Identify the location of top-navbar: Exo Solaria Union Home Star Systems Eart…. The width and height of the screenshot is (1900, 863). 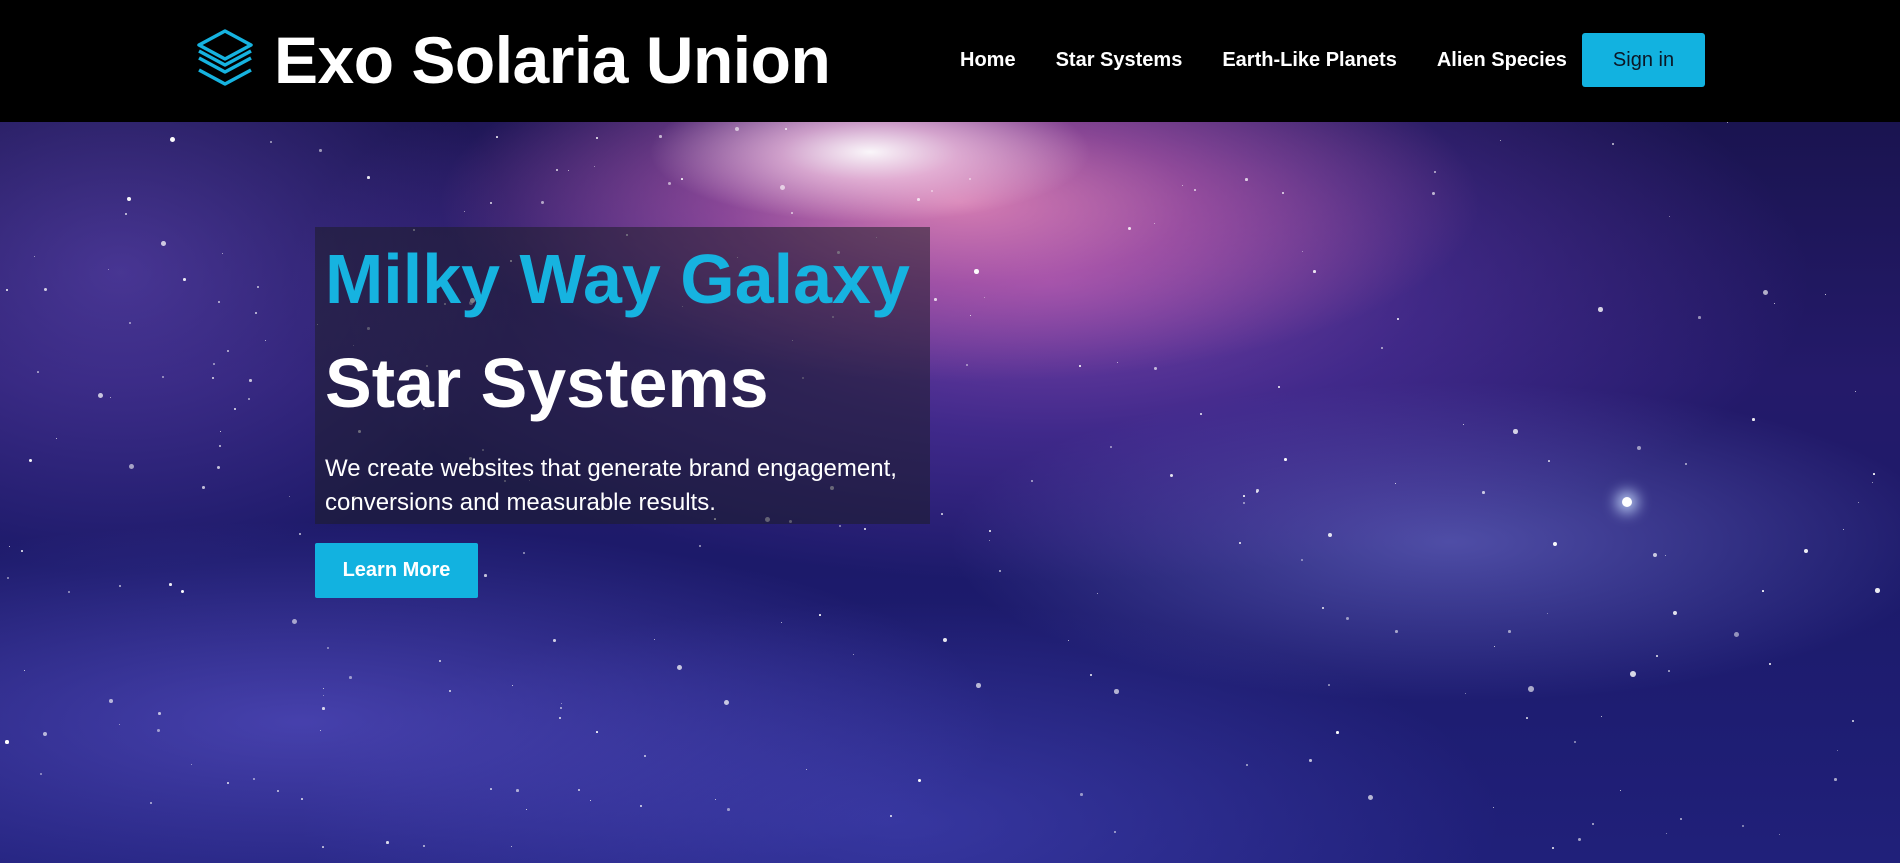
(950, 61).